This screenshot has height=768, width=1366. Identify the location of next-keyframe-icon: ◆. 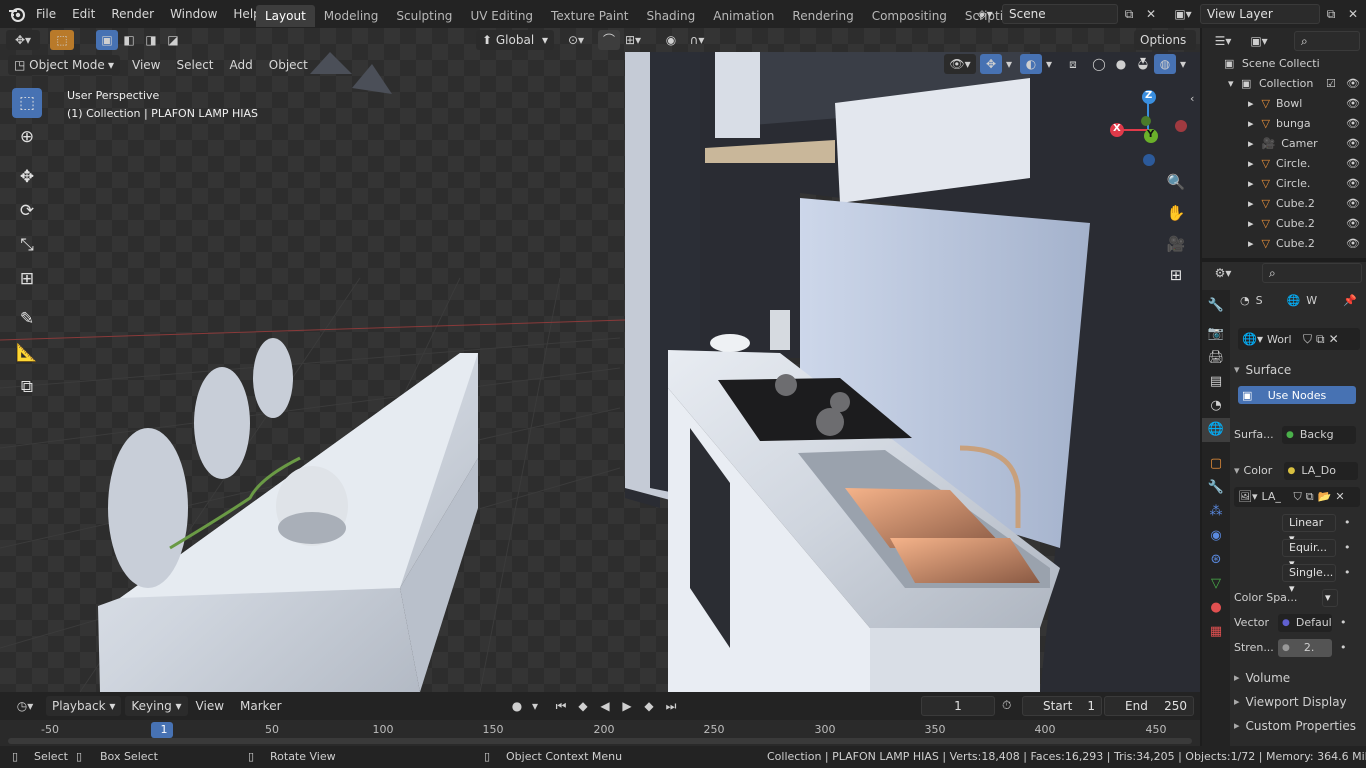
(649, 706).